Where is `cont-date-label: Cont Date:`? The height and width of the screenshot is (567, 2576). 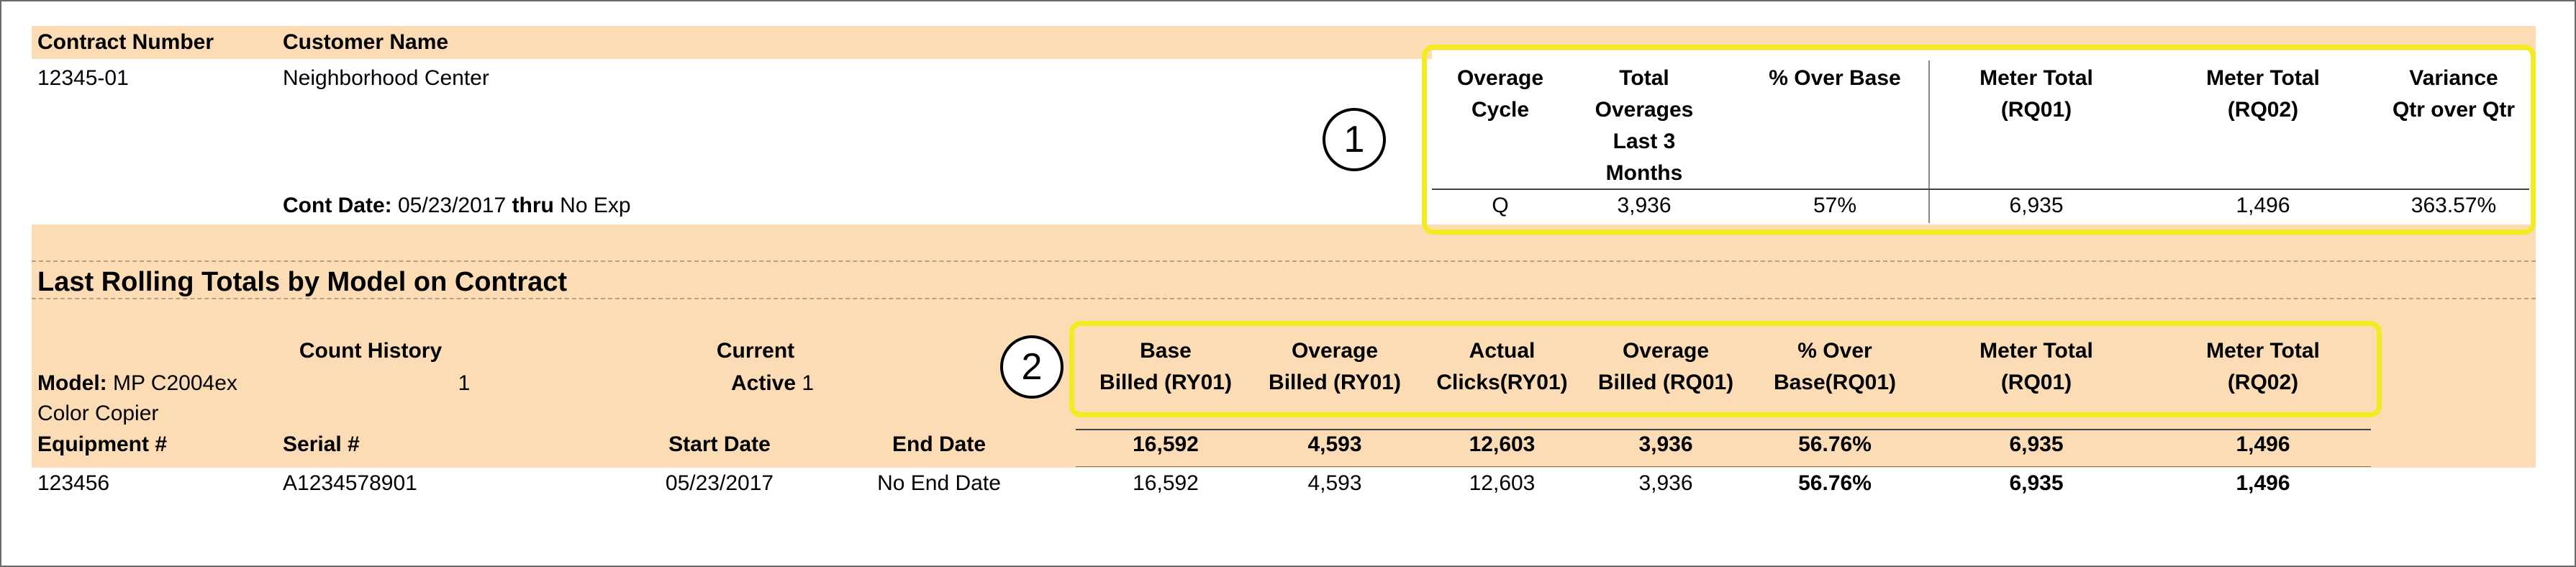
cont-date-label: Cont Date: is located at coordinates (337, 205).